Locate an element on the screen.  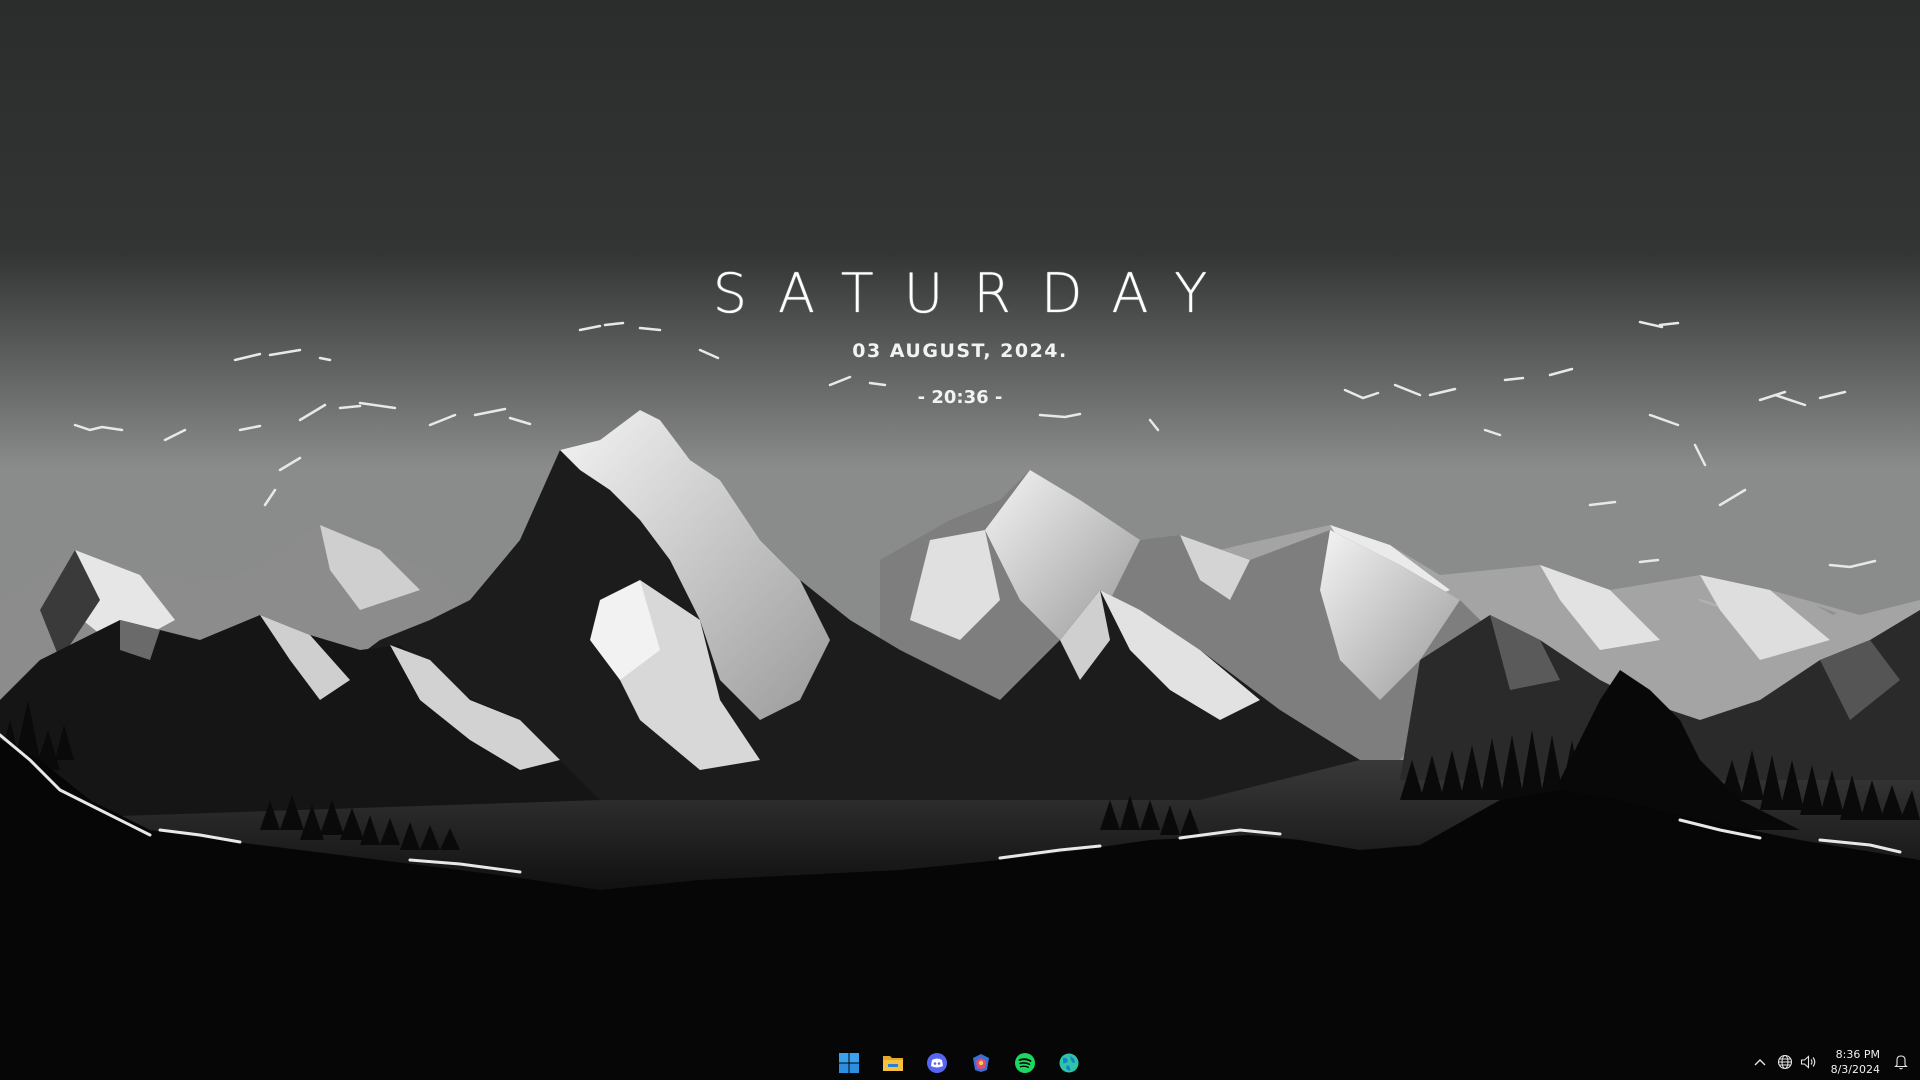
speaker-icon is located at coordinates (1808, 1062).